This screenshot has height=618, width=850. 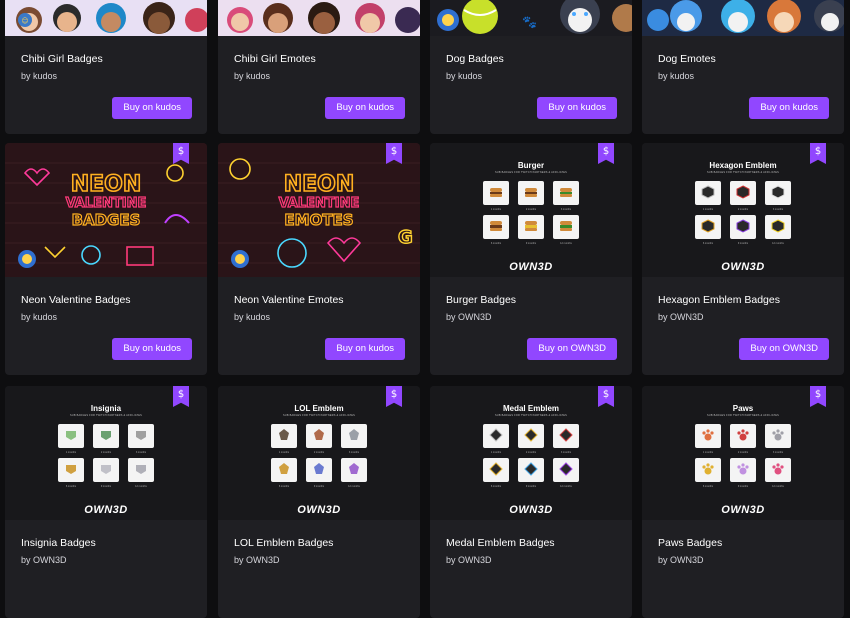 What do you see at coordinates (531, 18) in the screenshot?
I see `product-thumbnail: 🐾` at bounding box center [531, 18].